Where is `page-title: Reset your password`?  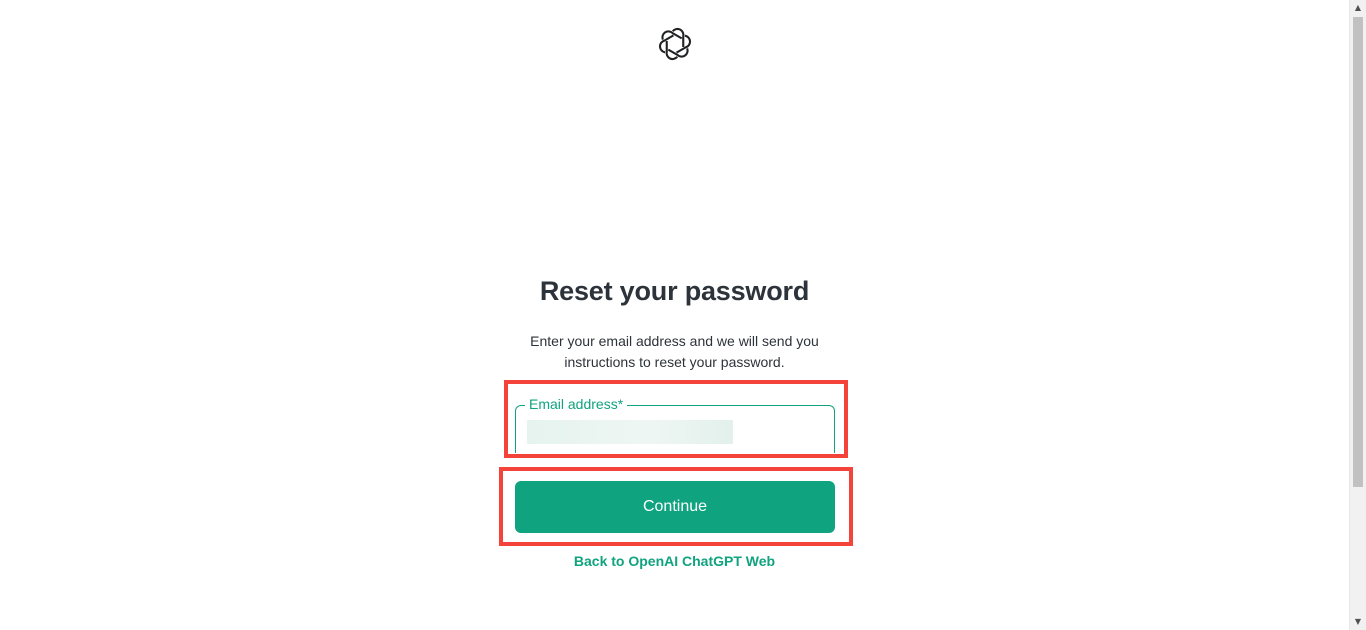
page-title: Reset your password is located at coordinates (674, 291).